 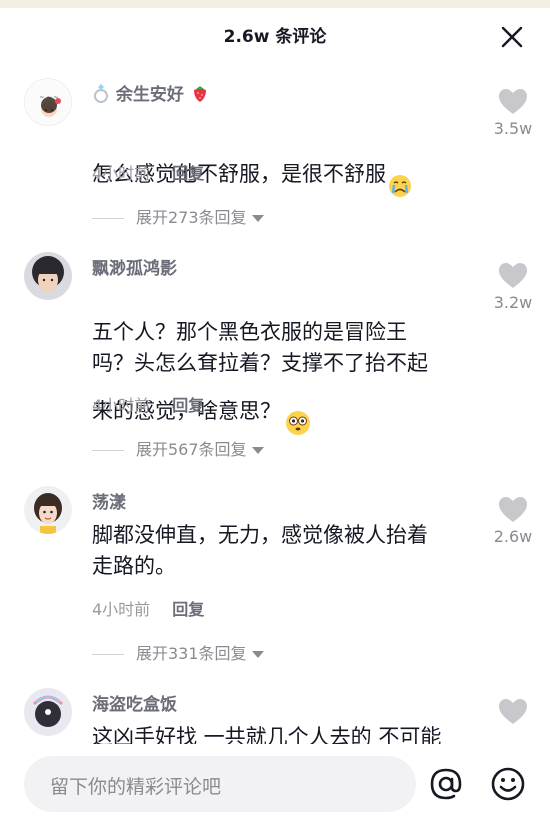 I want to click on close-button, so click(x=512, y=37).